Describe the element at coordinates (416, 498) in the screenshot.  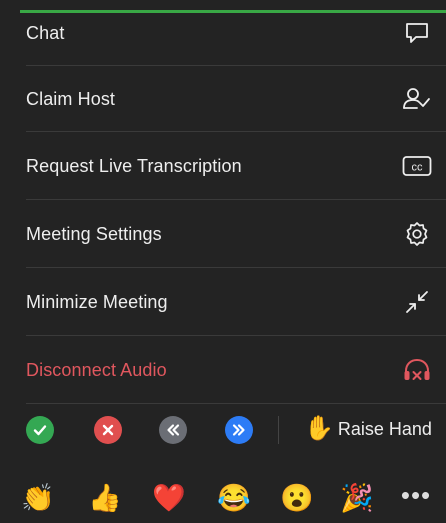
I see `more-reactions-button: •••` at that location.